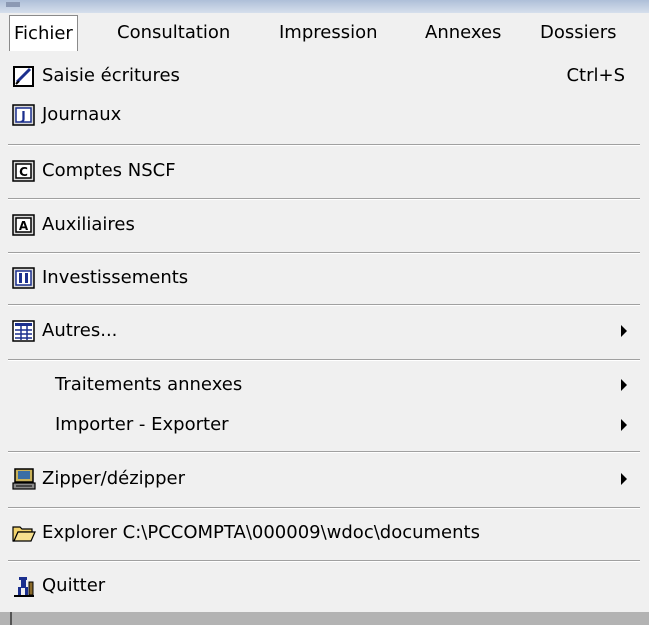  I want to click on menu-item-label: Zipper/dézipper, so click(113, 478).